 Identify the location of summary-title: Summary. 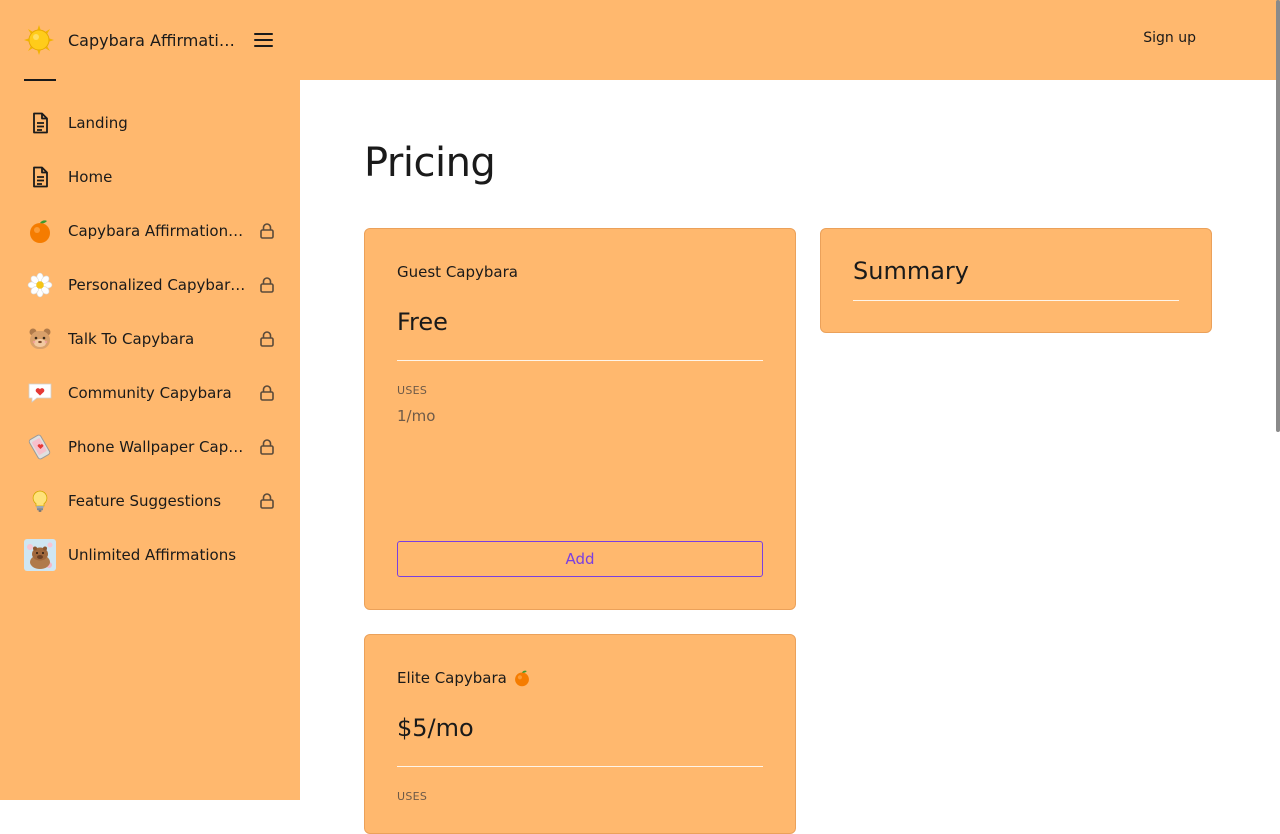
(911, 271).